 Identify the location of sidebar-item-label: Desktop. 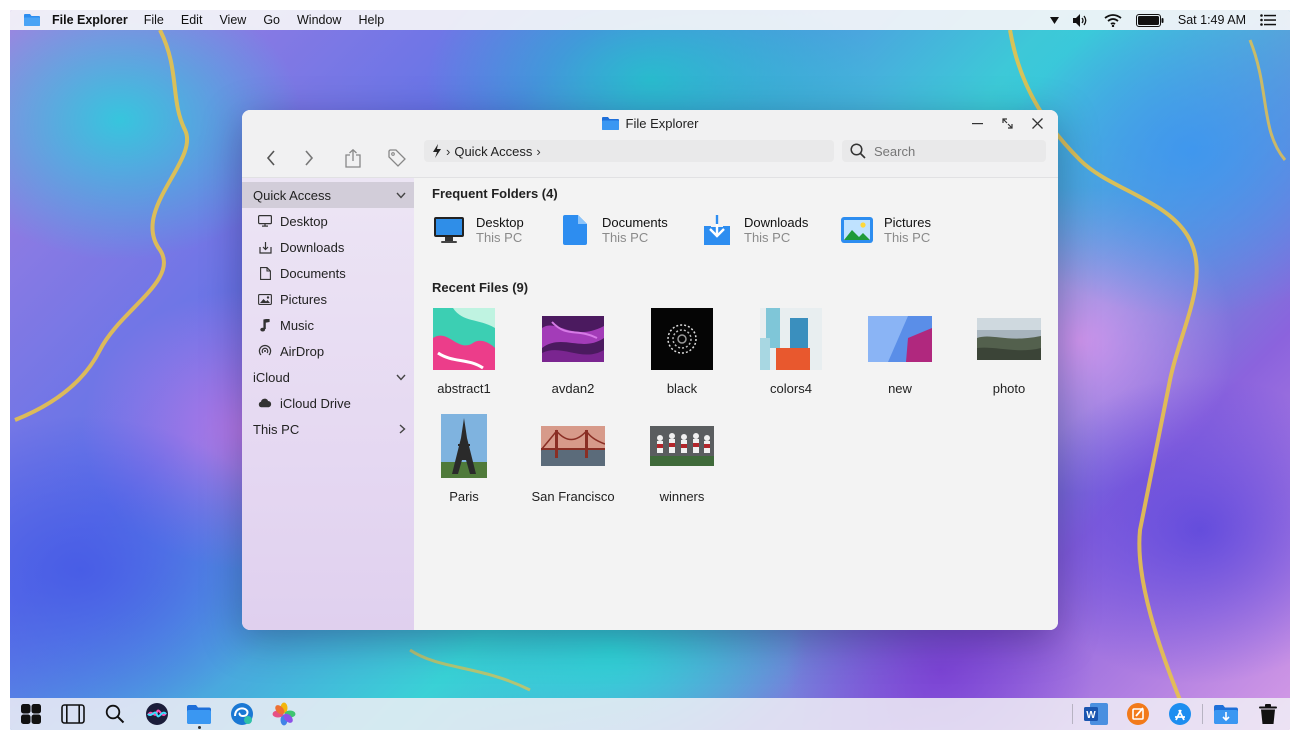
(304, 221).